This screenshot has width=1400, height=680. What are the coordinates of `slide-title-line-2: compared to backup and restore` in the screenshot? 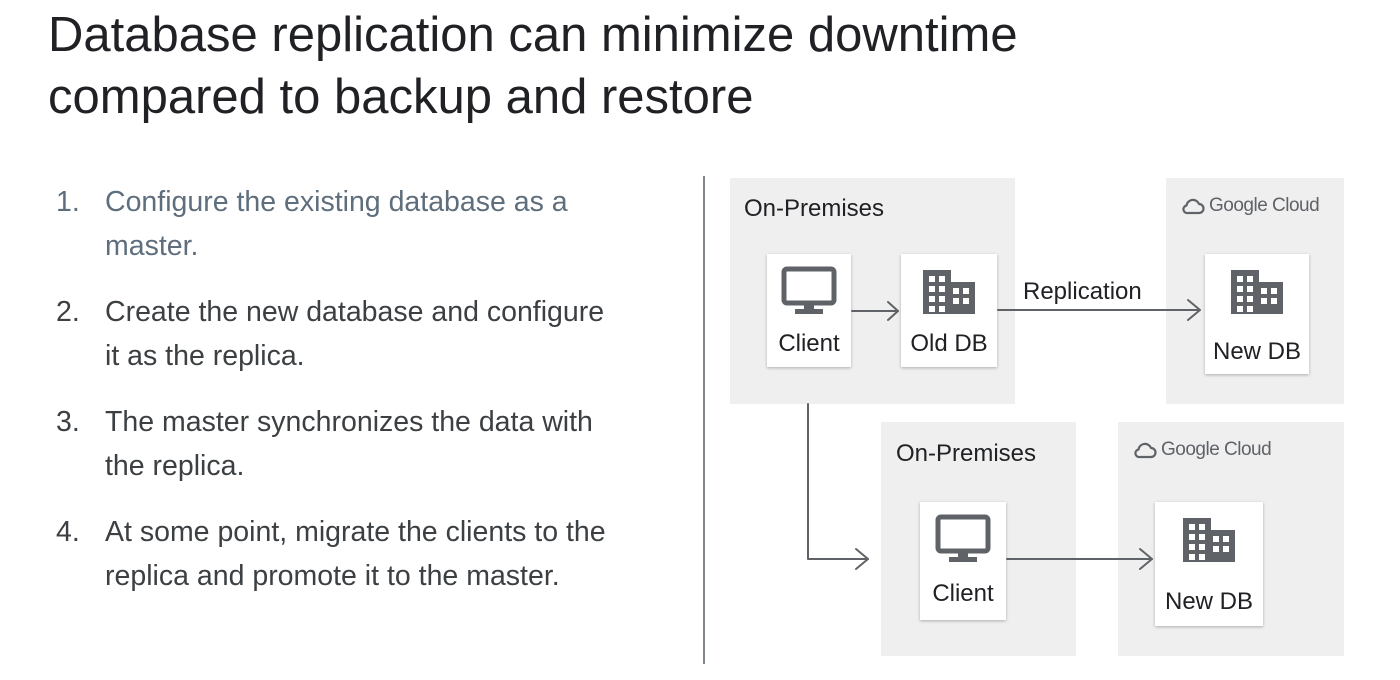 It's located at (401, 97).